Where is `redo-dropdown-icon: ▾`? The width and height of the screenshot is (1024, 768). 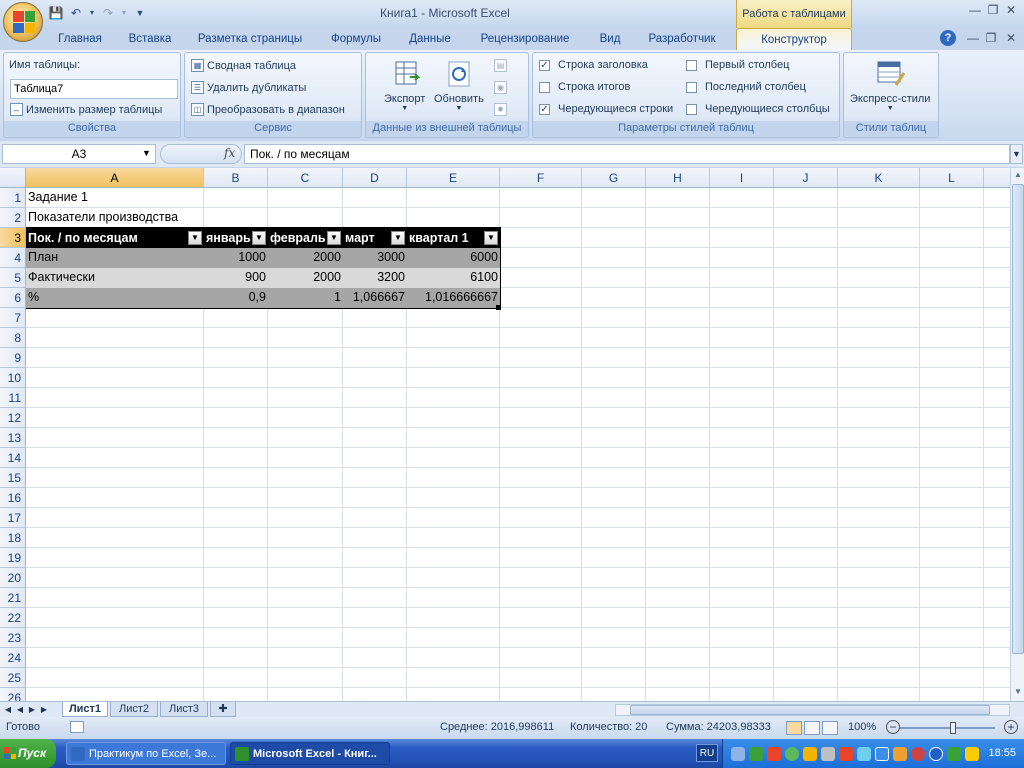
redo-dropdown-icon: ▾ is located at coordinates (124, 13).